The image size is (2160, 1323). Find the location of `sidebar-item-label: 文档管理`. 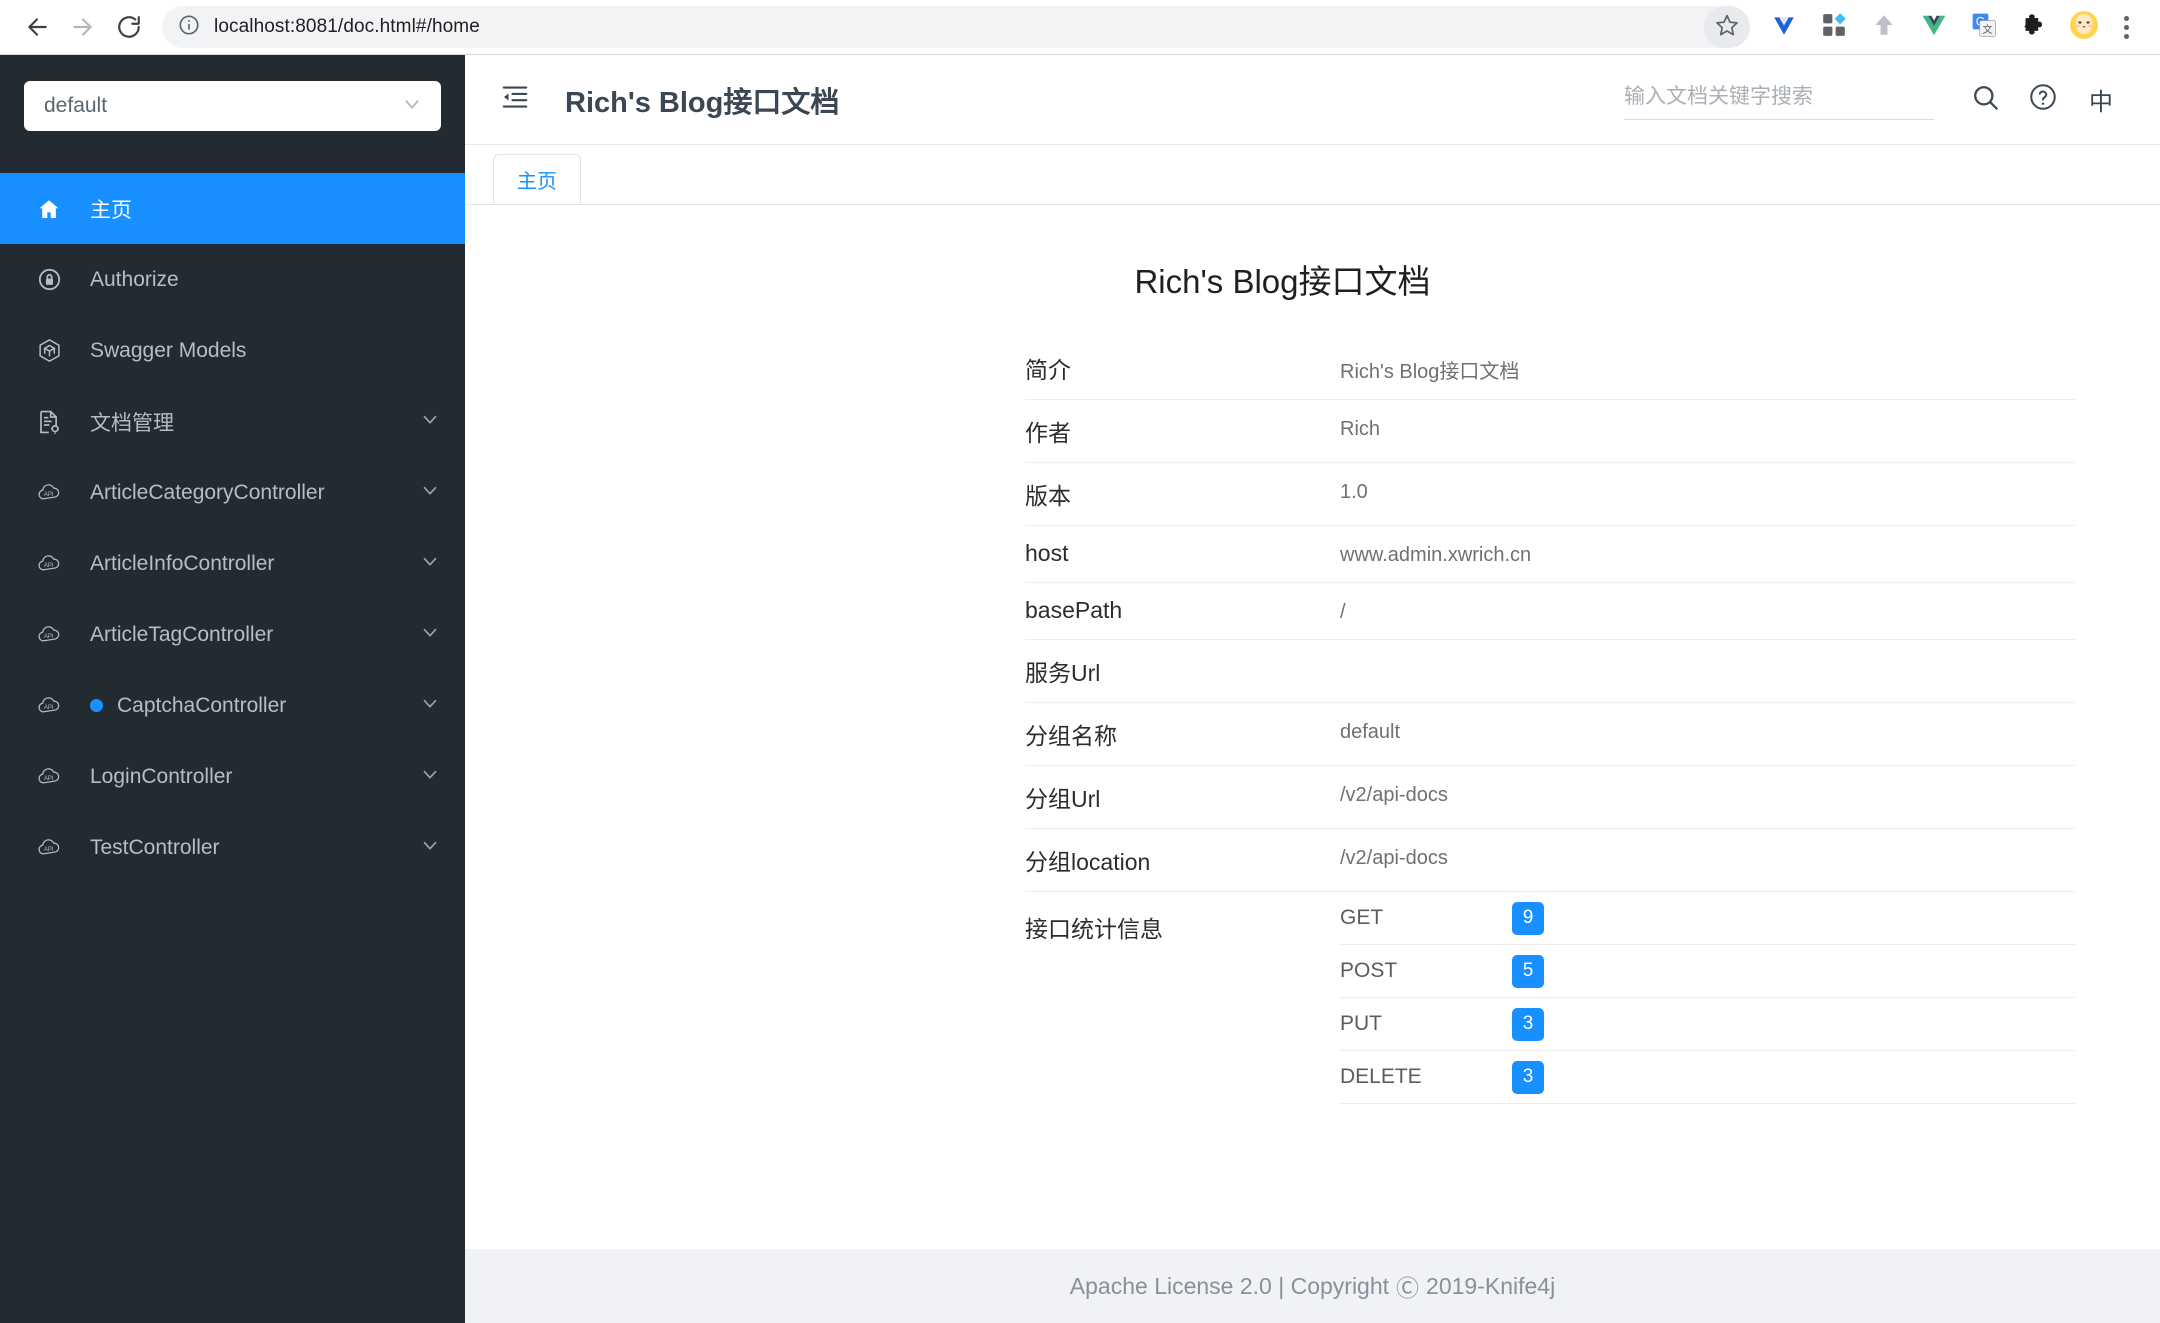

sidebar-item-label: 文档管理 is located at coordinates (132, 423).